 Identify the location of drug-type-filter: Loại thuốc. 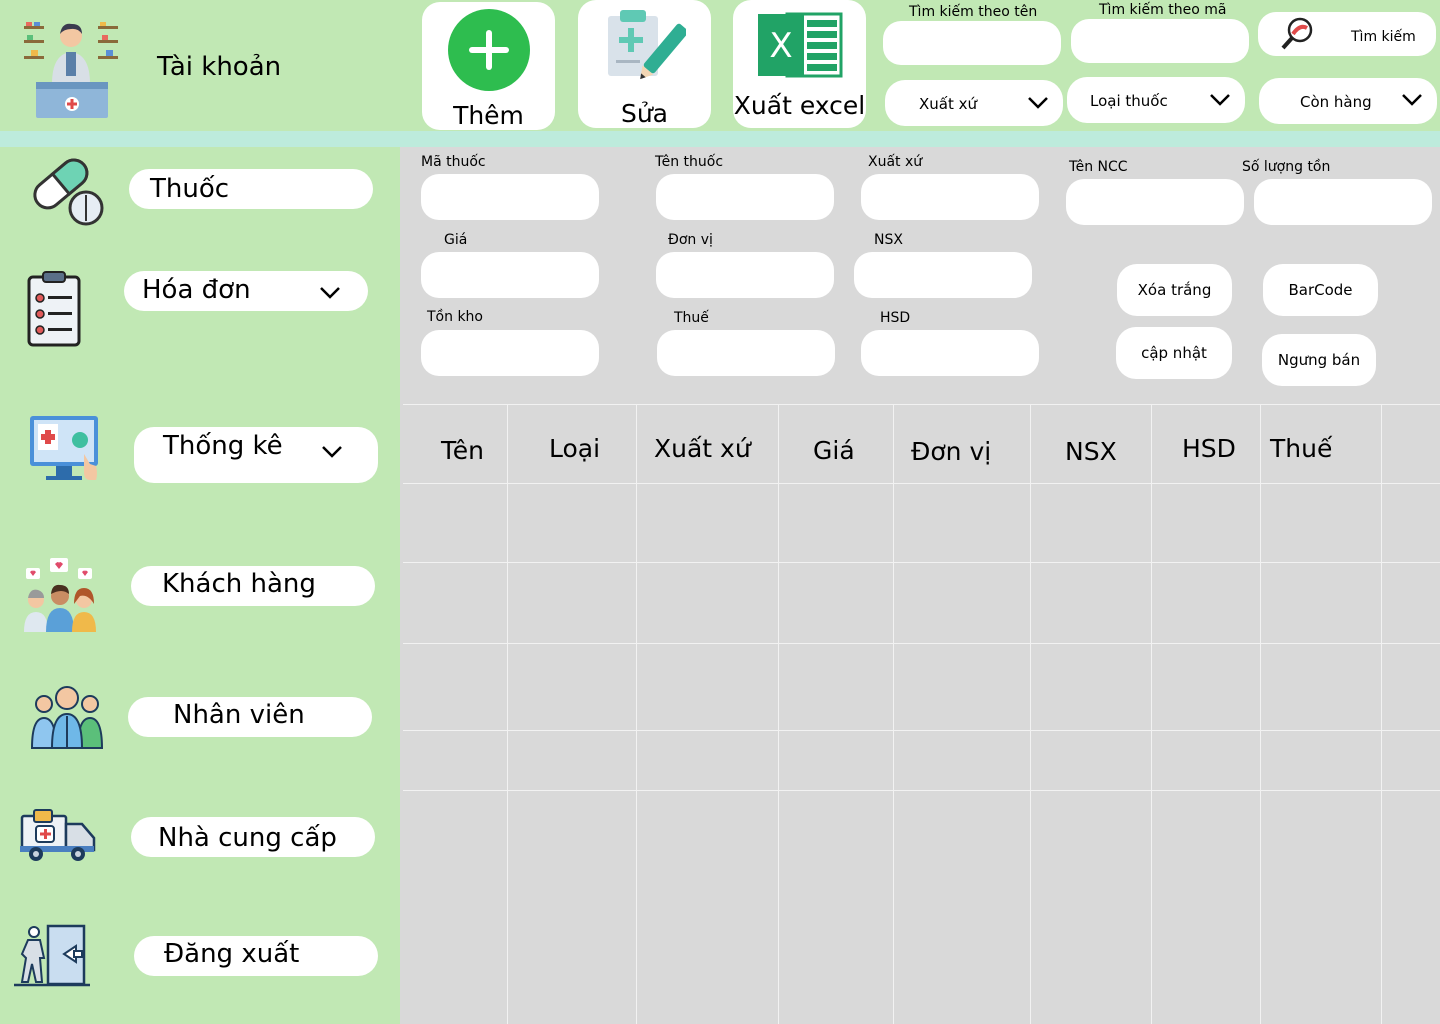
(1156, 100).